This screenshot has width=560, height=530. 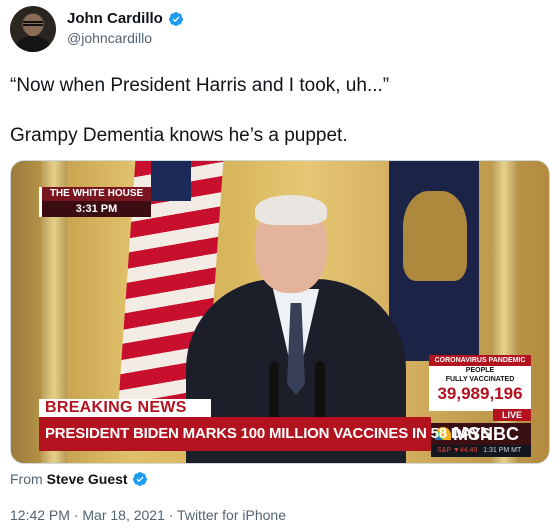 What do you see at coordinates (512, 415) in the screenshot?
I see `live-badge: LIVE` at bounding box center [512, 415].